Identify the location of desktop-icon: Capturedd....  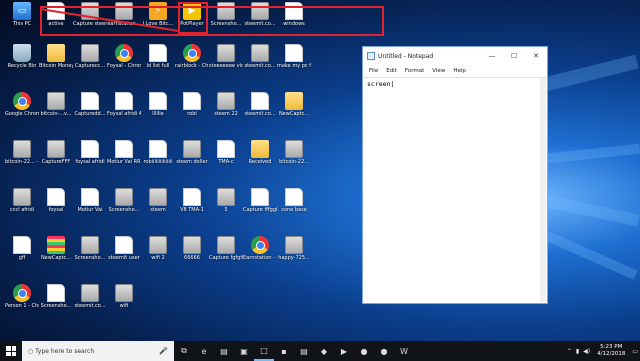
(90, 104).